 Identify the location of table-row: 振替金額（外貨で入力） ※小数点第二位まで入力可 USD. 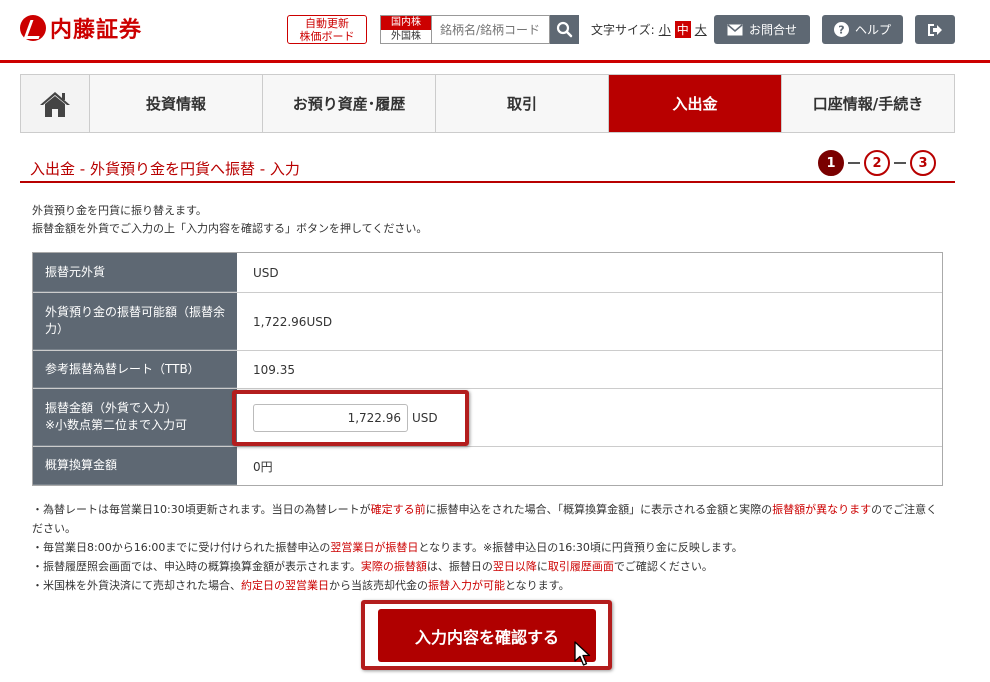
(487, 418).